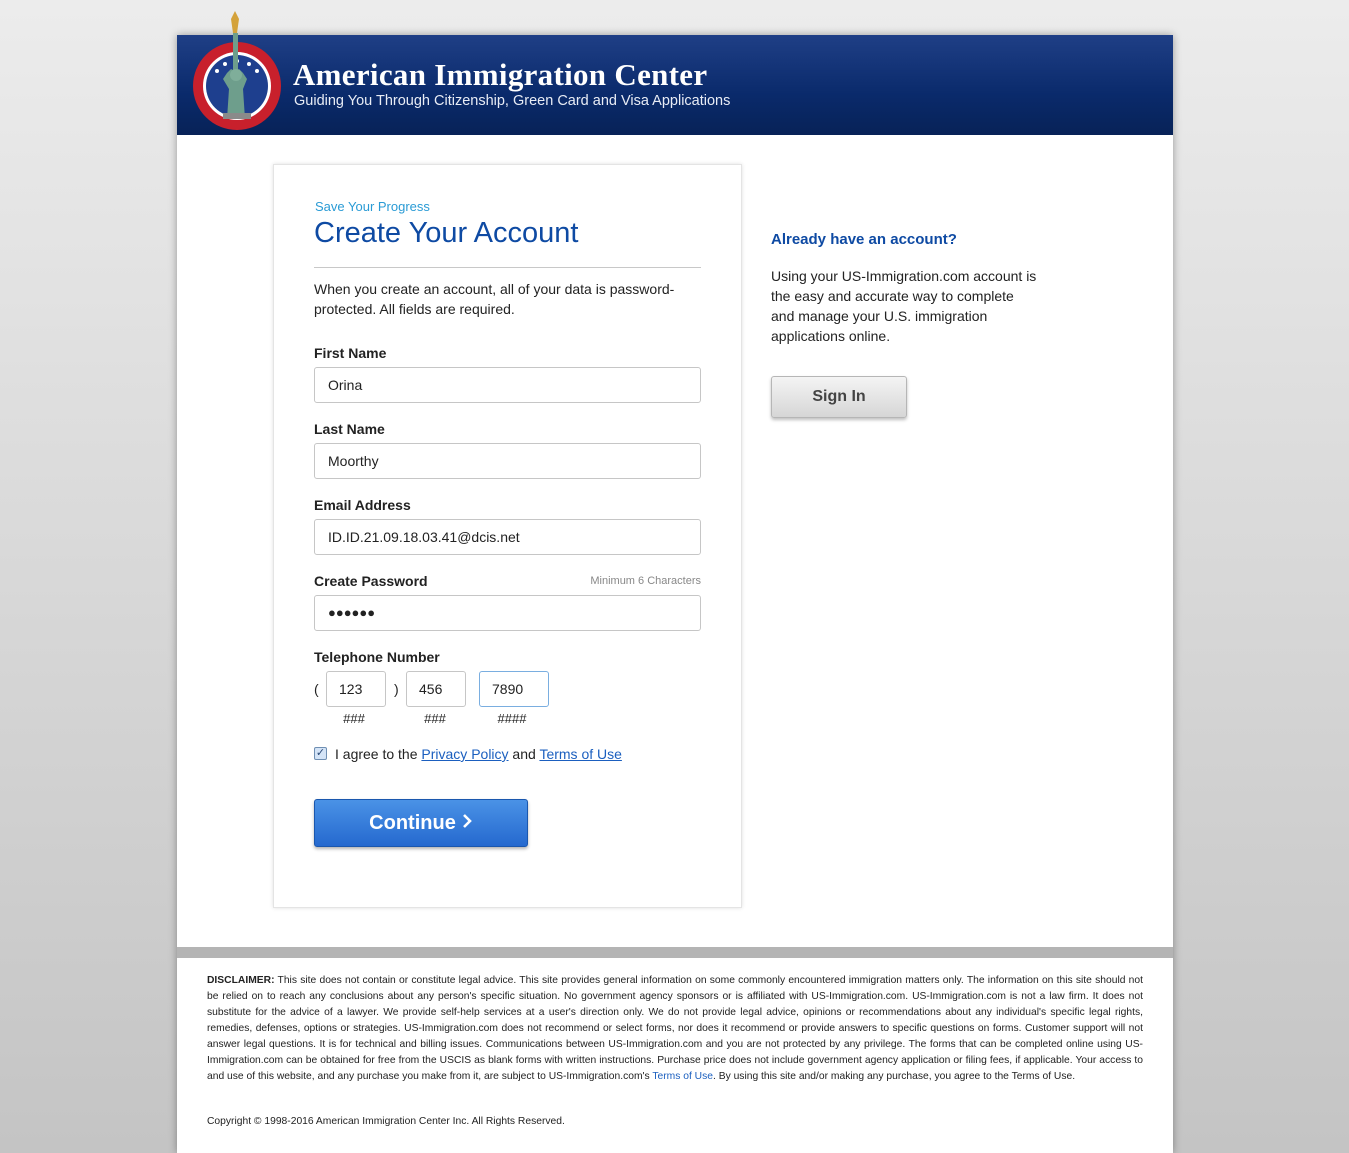 The image size is (1349, 1153). I want to click on chevron-right-icon, so click(467, 823).